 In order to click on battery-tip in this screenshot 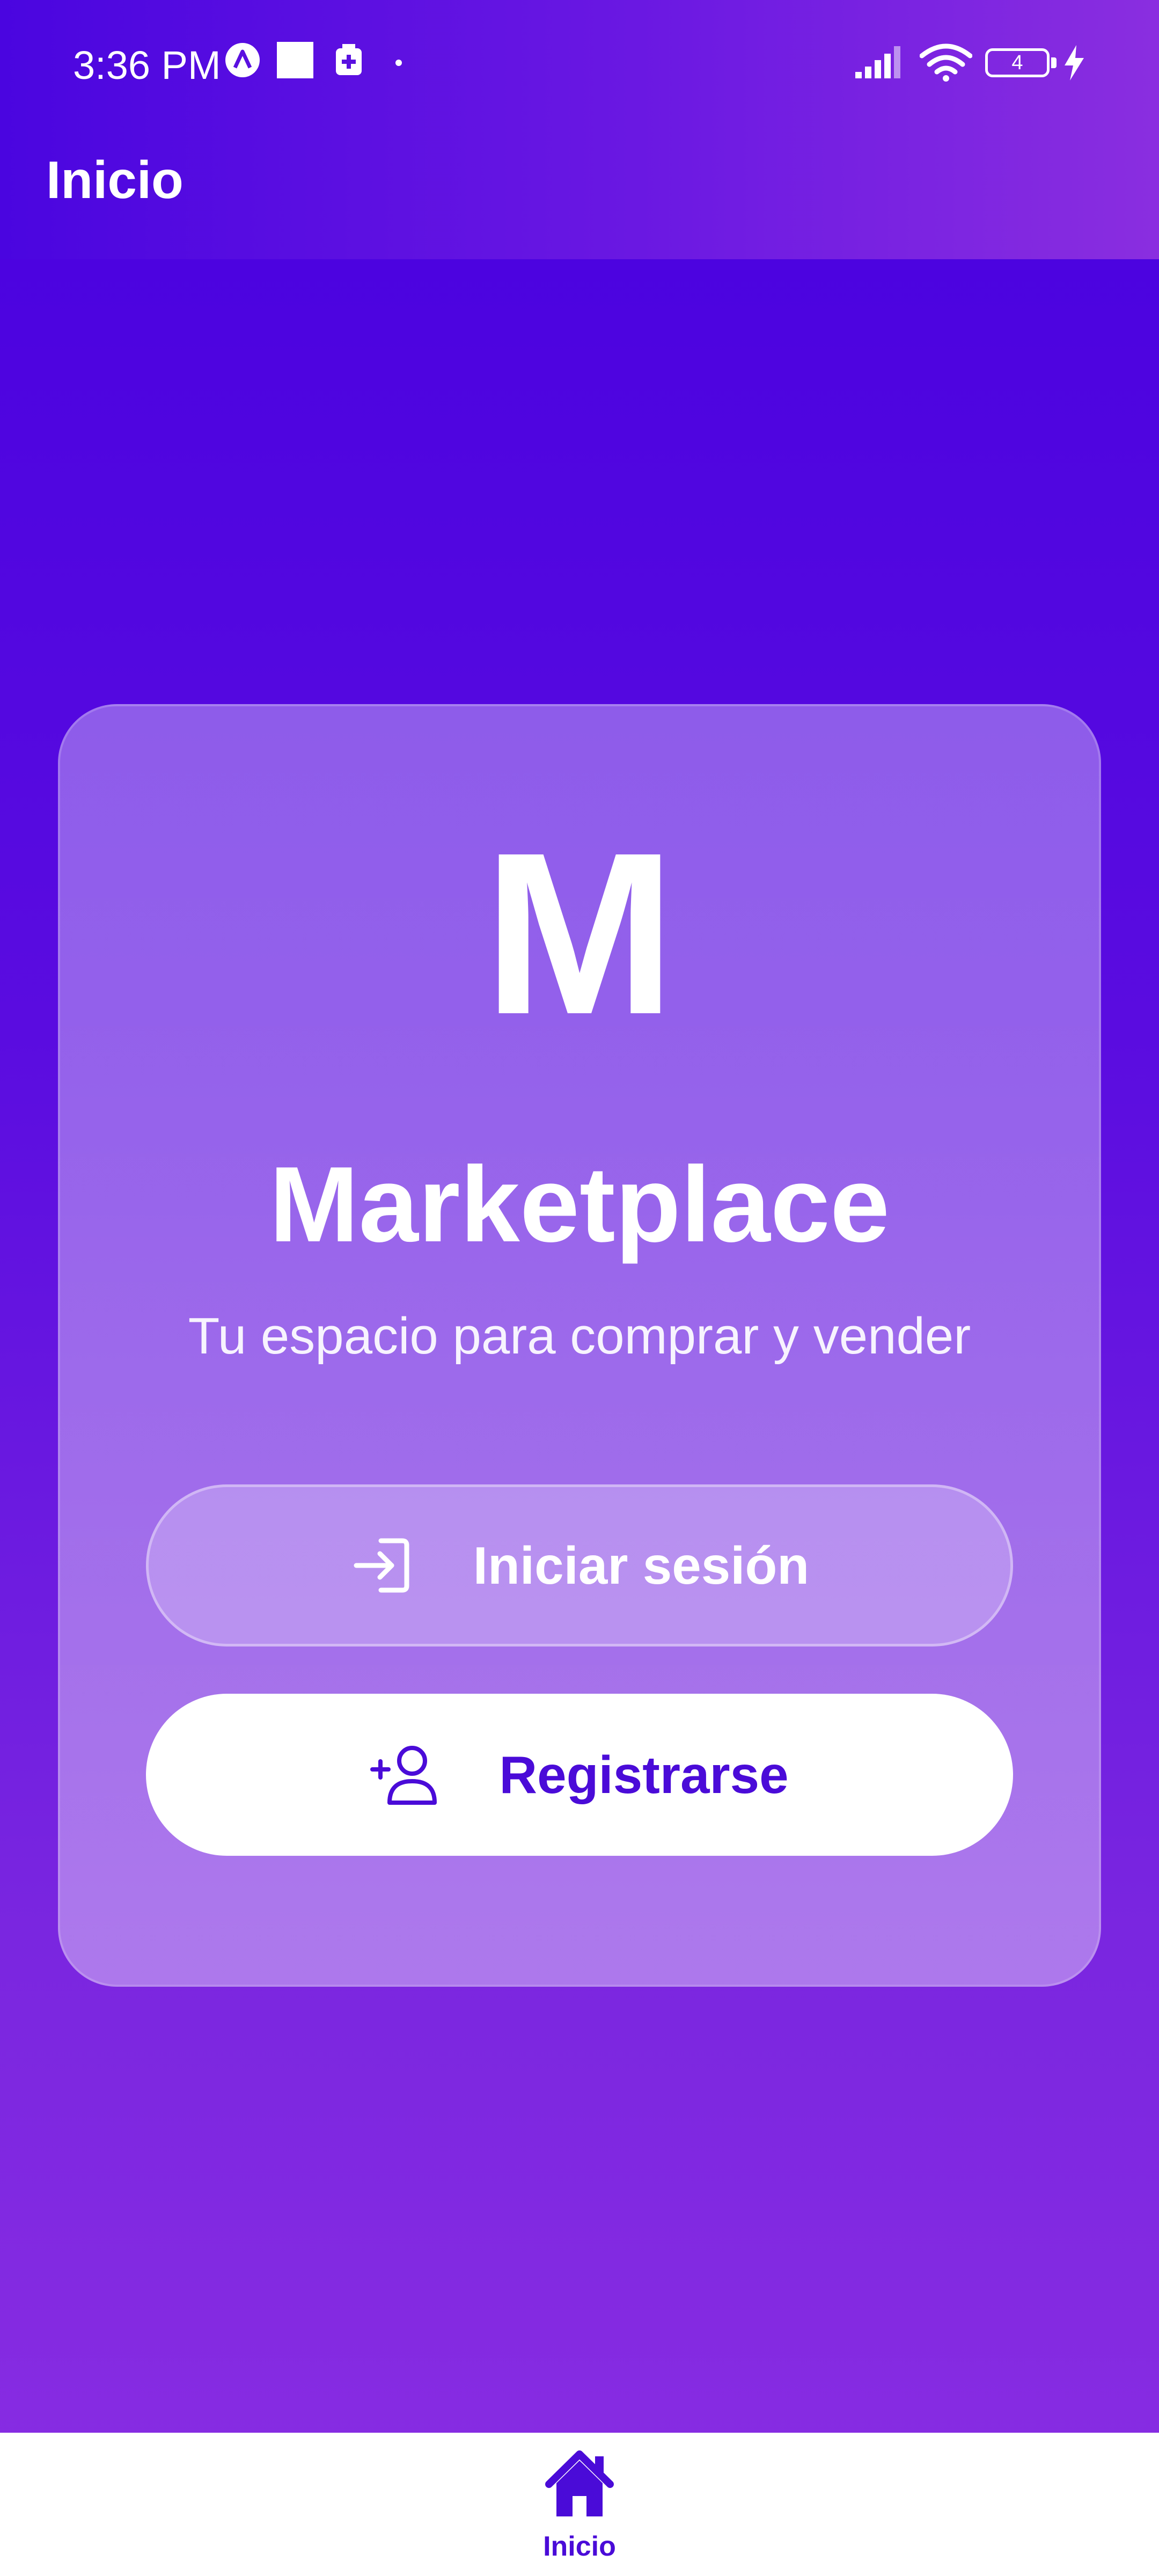, I will do `click(1054, 62)`.